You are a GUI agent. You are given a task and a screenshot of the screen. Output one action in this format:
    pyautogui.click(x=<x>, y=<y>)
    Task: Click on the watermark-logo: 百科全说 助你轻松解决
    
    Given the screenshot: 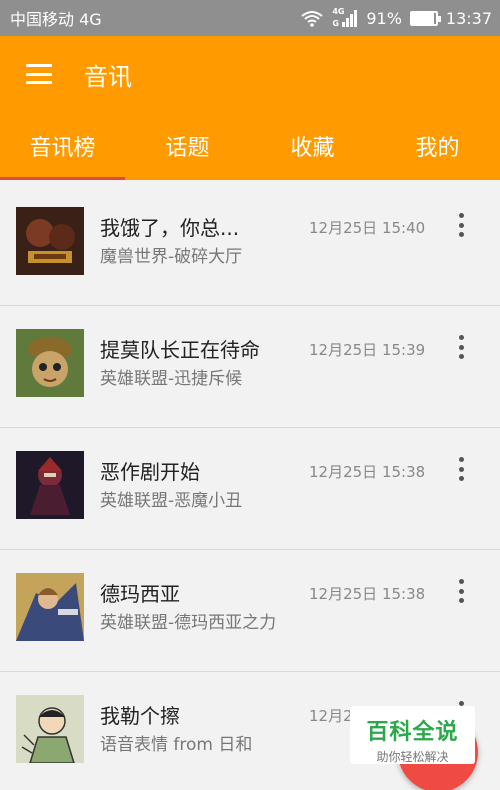 What is the action you would take?
    pyautogui.click(x=412, y=735)
    